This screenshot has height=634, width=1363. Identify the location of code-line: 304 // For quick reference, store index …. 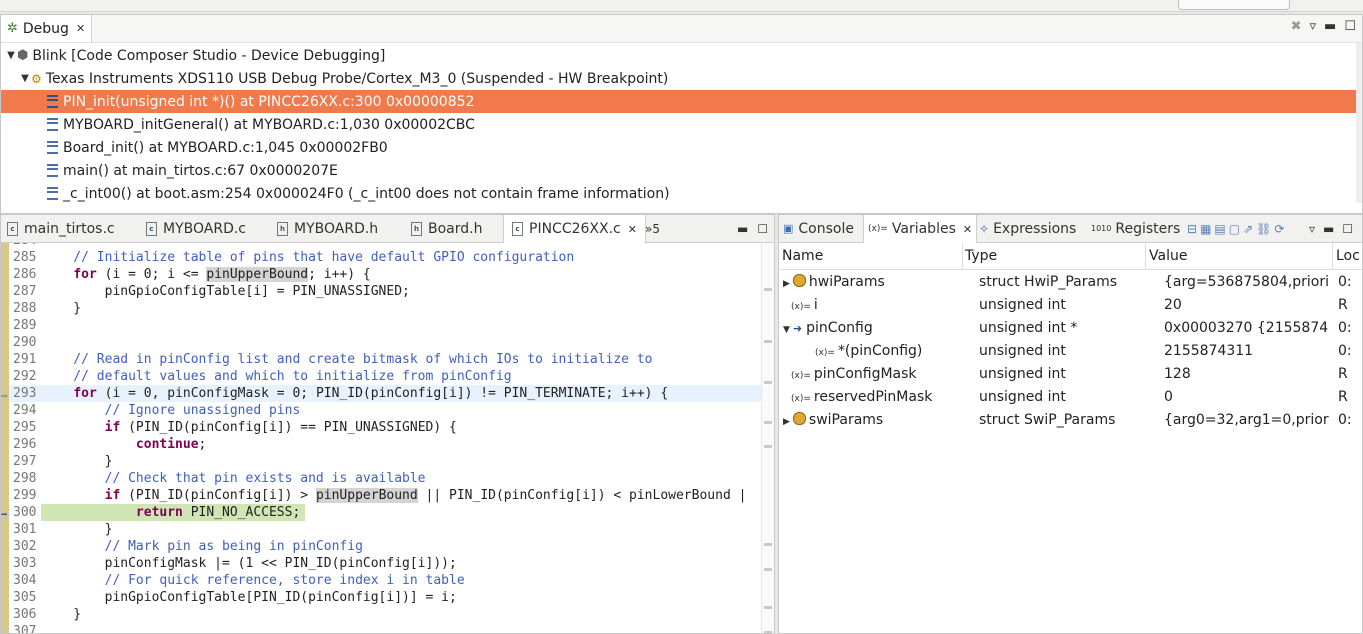
(381, 580).